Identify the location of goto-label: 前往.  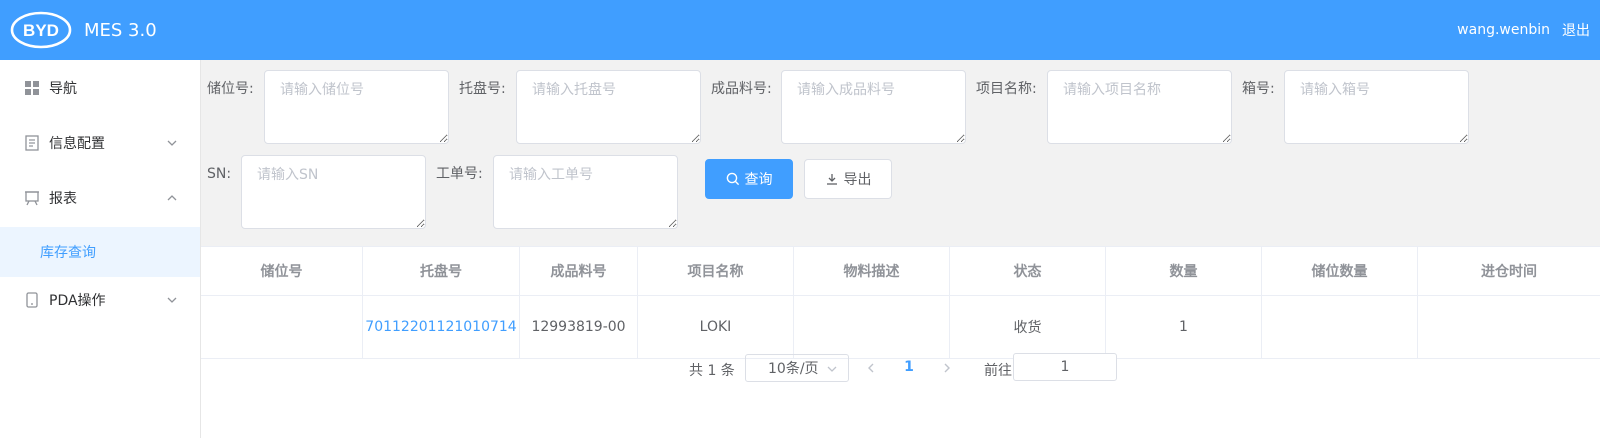
(998, 371).